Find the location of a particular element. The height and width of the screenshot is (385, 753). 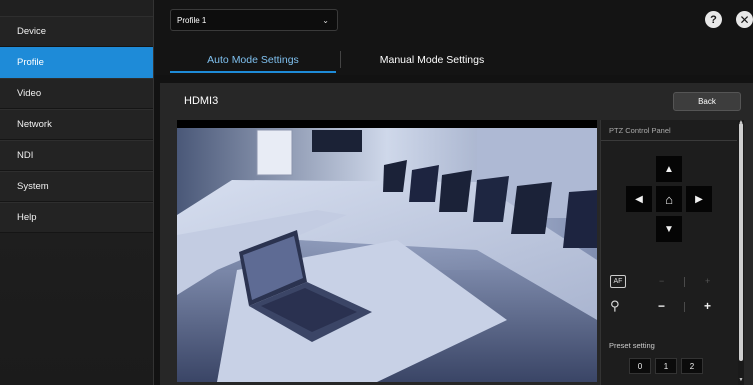

back-button: Back is located at coordinates (707, 101).